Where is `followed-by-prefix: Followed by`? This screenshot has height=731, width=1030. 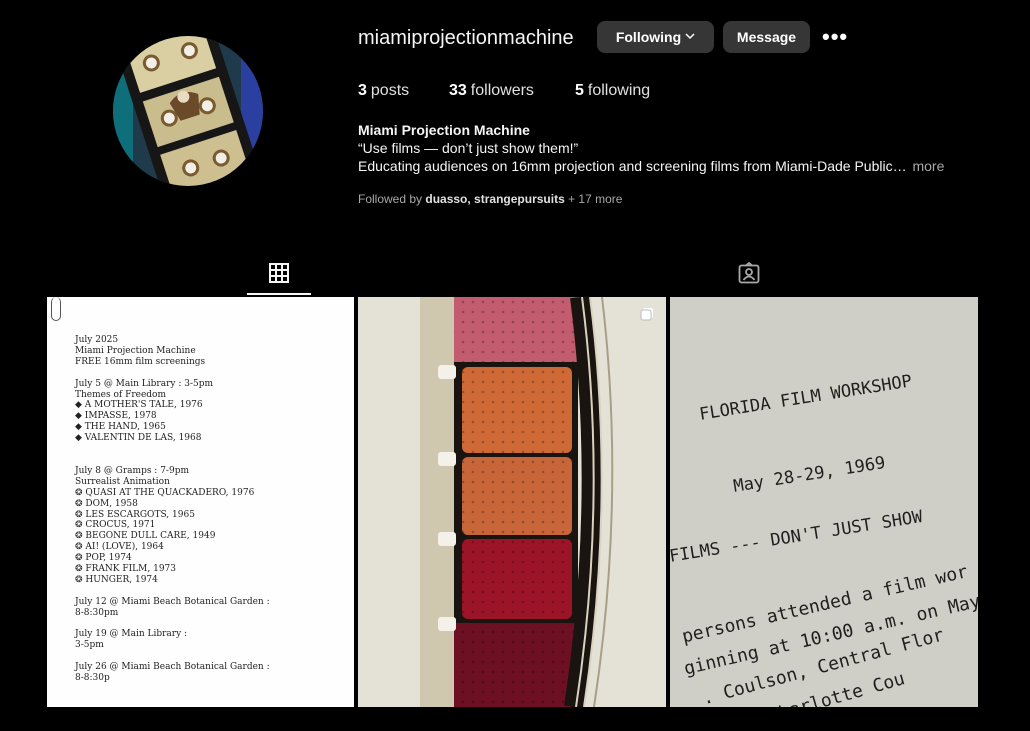 followed-by-prefix: Followed by is located at coordinates (390, 199).